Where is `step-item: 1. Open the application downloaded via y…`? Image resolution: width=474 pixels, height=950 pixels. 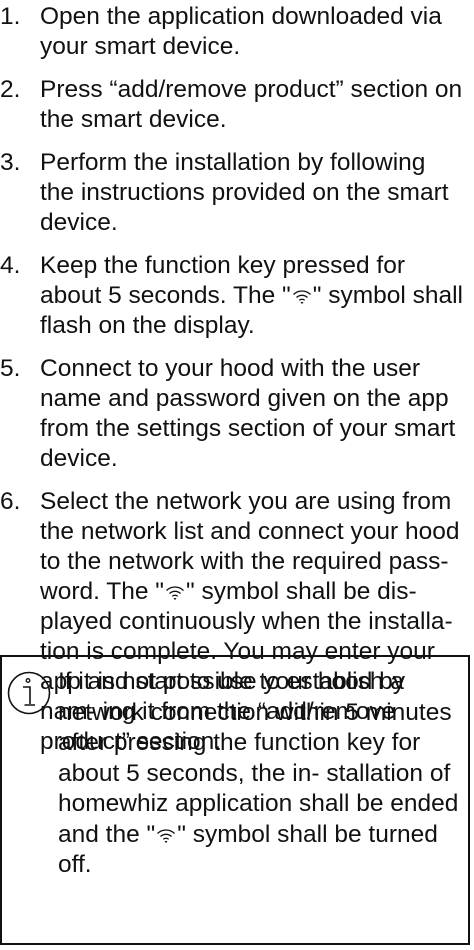 step-item: 1. Open the application downloaded via y… is located at coordinates (237, 32).